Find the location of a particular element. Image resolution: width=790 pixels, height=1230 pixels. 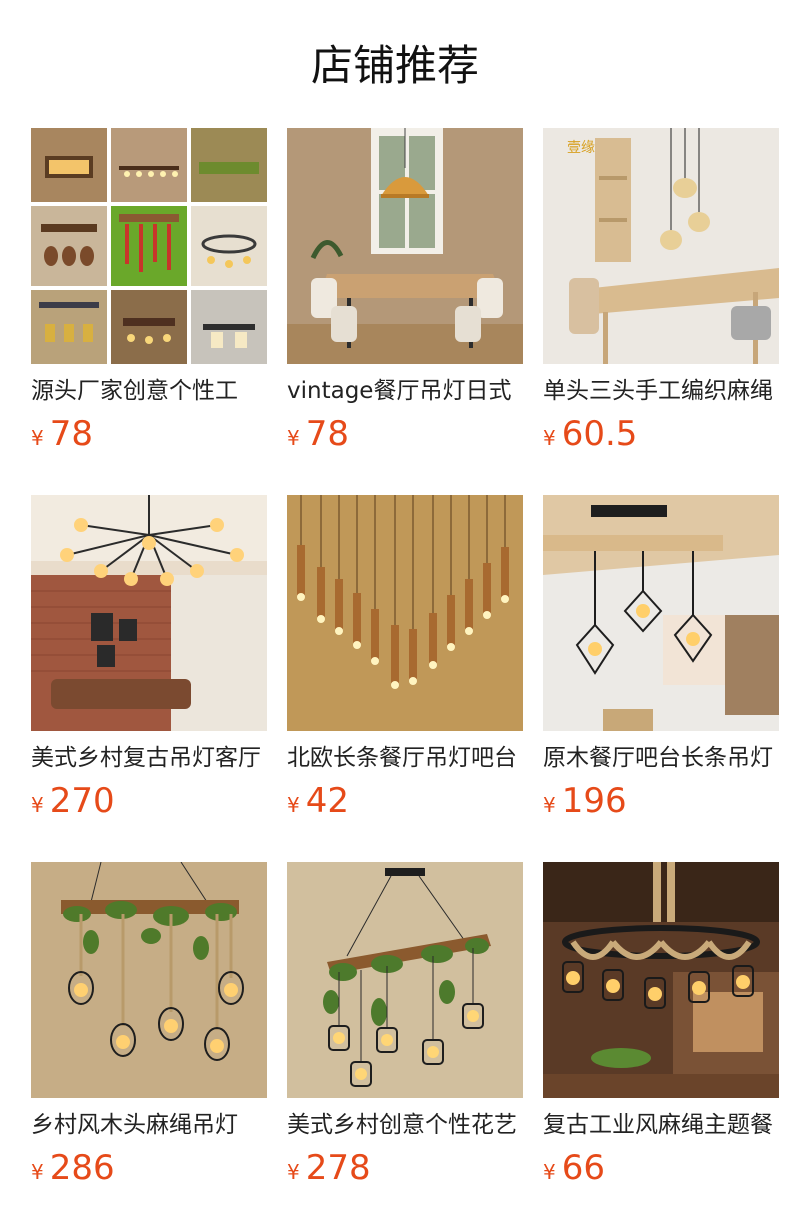

product-image: 壹缘 is located at coordinates (661, 246).